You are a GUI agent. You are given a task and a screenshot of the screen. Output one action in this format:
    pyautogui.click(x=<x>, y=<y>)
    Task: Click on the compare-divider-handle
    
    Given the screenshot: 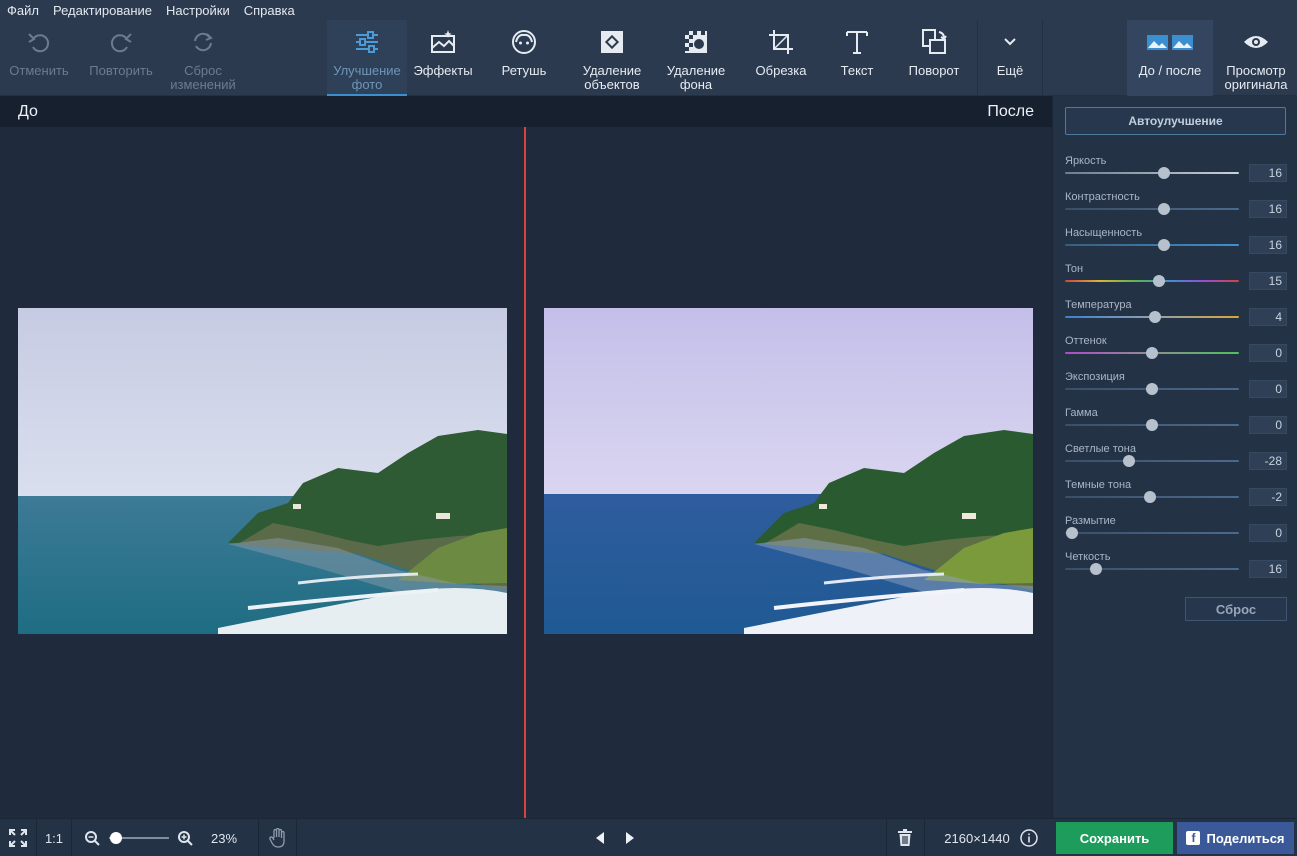 What is the action you would take?
    pyautogui.click(x=525, y=472)
    